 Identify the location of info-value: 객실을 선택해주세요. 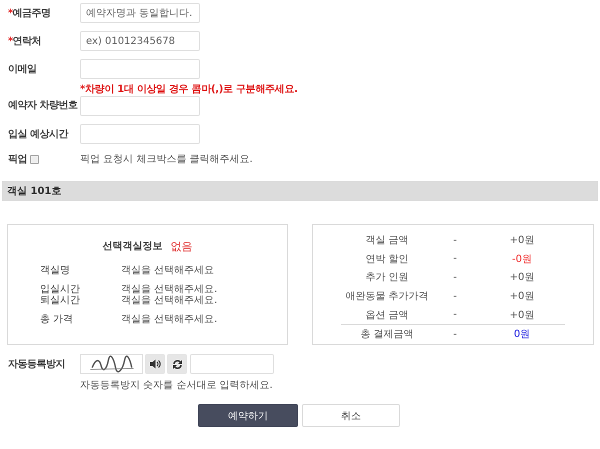
(168, 270).